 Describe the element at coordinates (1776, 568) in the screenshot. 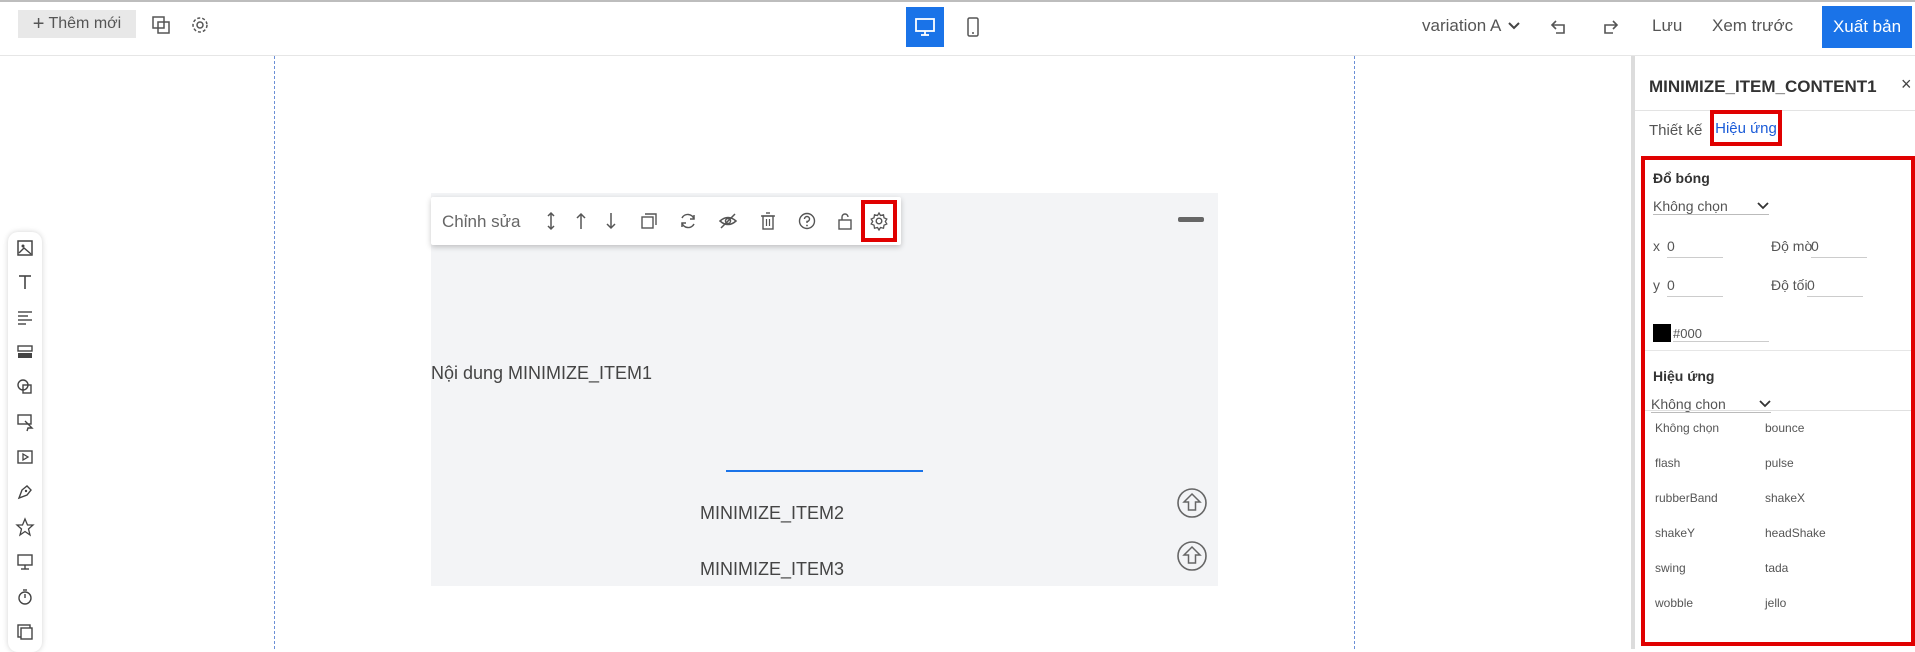

I see `effect-option: tada` at that location.